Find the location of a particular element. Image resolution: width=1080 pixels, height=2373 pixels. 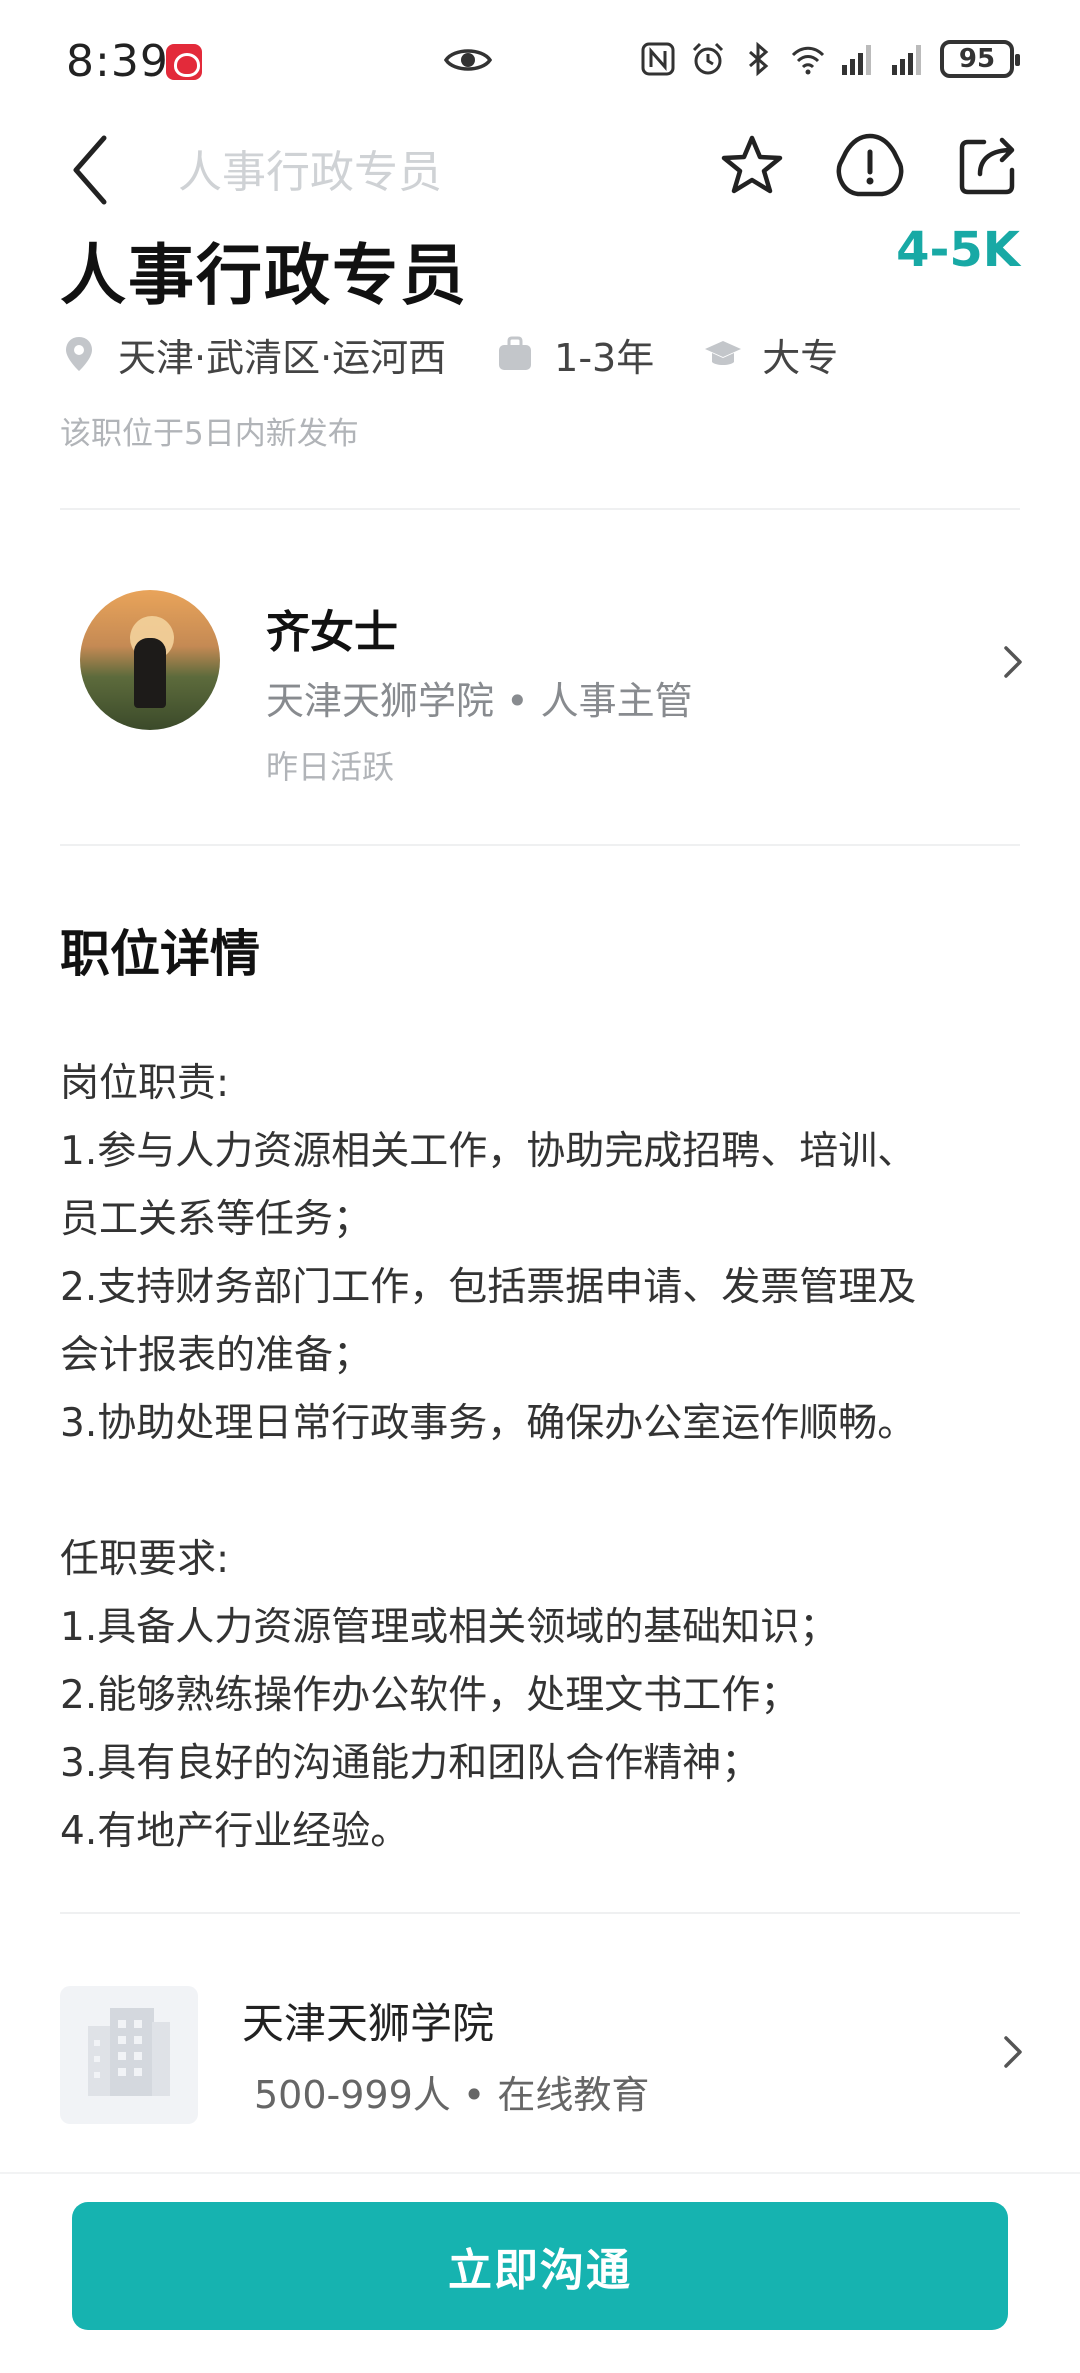

chat-now-button: 立即沟通 is located at coordinates (540, 2266).